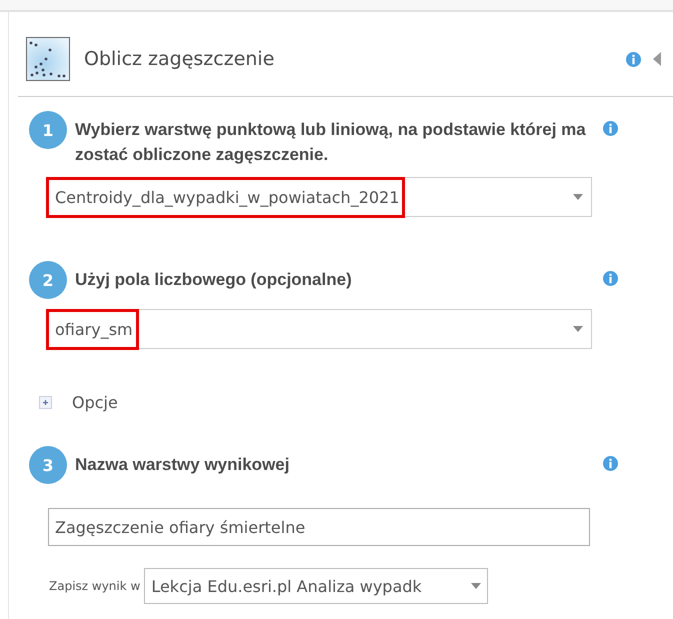 The image size is (673, 619). What do you see at coordinates (316, 586) in the screenshot?
I see `folder-dropdown: Lekcja Edu.esri.pl Analiza wypadk` at bounding box center [316, 586].